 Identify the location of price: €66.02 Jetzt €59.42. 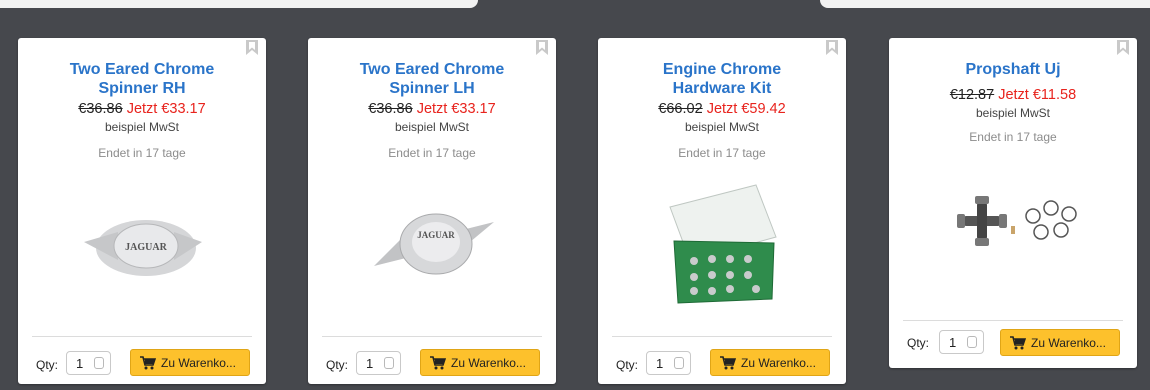
(722, 109).